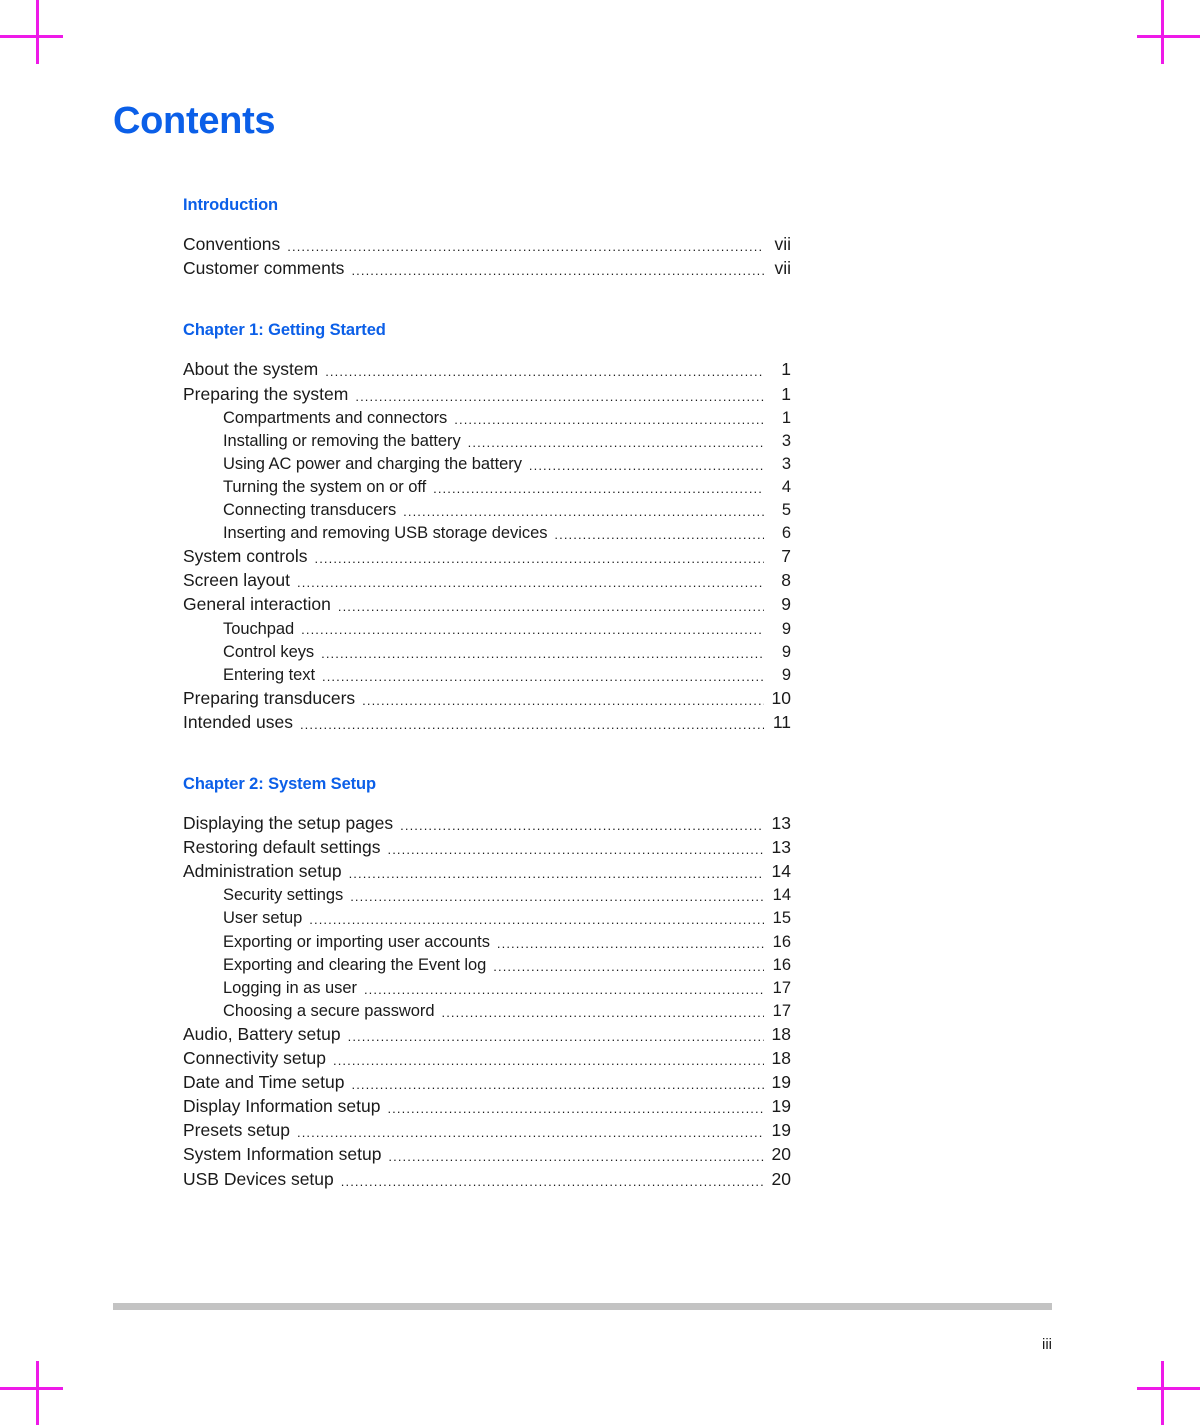 This screenshot has height=1425, width=1200. I want to click on toc-entry: Turning the system on or off 4, so click(487, 490).